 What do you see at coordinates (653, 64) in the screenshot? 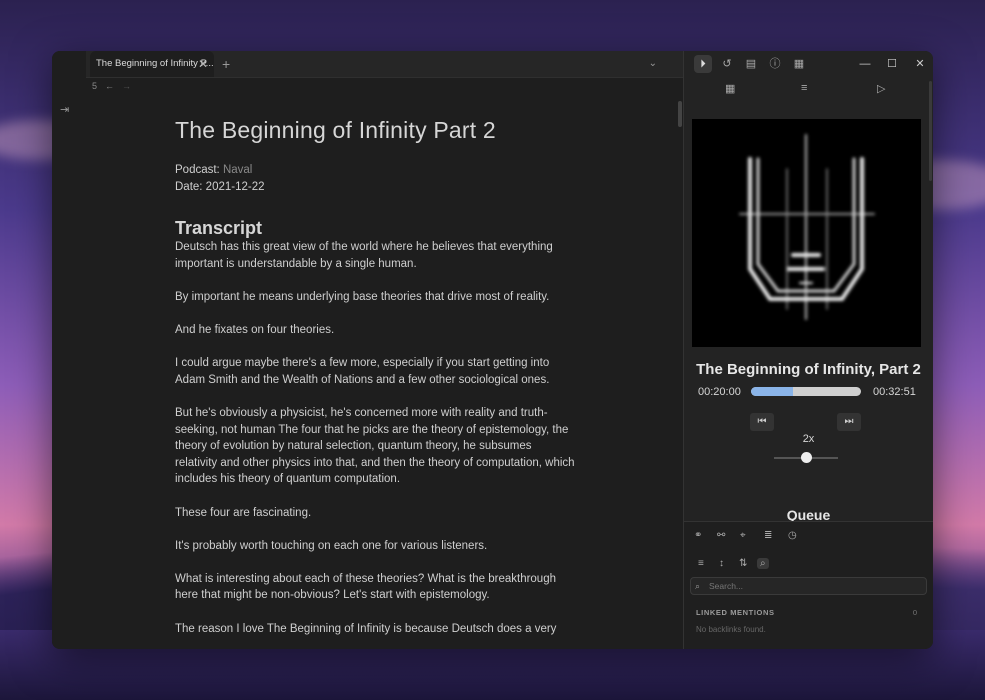
I see `tab-list-chevron-icon: ⌄` at bounding box center [653, 64].